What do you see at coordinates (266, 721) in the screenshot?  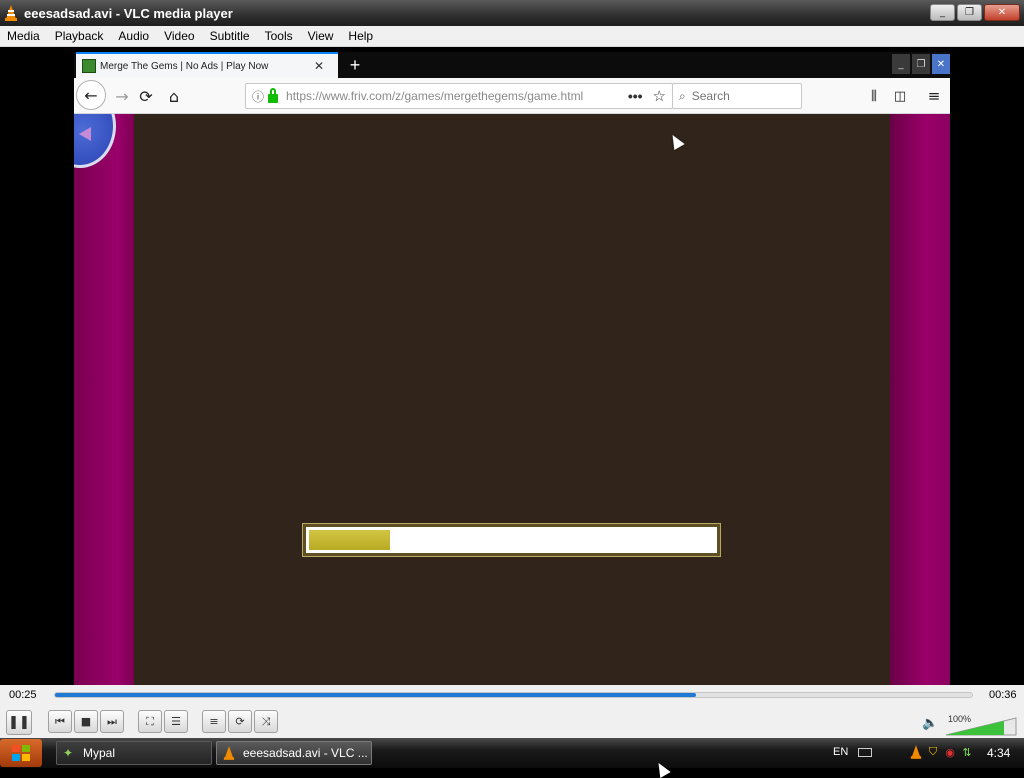 I see `shuffle-button: ⤨` at bounding box center [266, 721].